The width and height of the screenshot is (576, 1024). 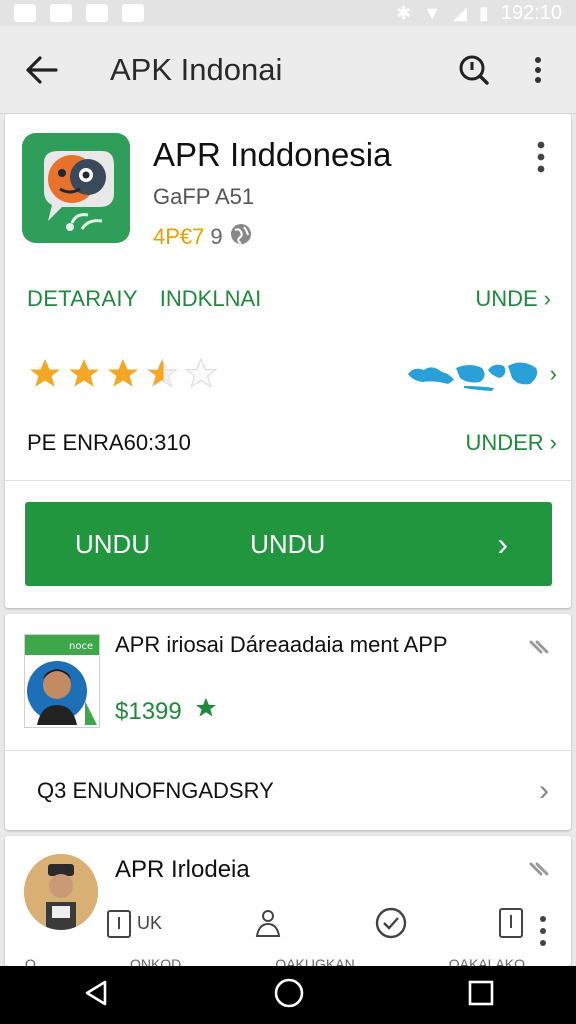 What do you see at coordinates (481, 995) in the screenshot?
I see `nav-recents-icon` at bounding box center [481, 995].